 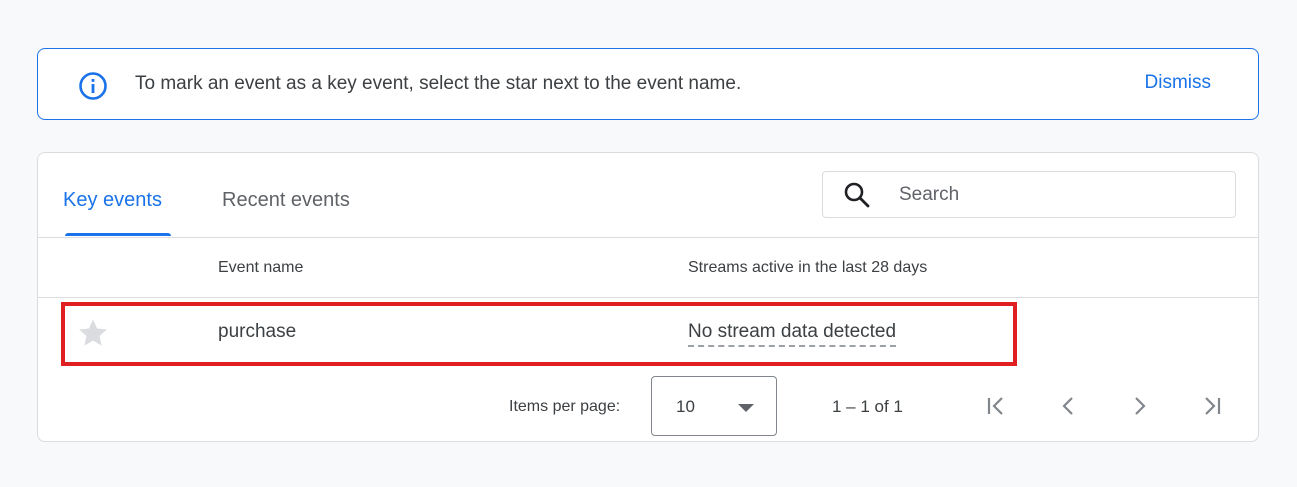 I want to click on search-box, so click(x=1029, y=194).